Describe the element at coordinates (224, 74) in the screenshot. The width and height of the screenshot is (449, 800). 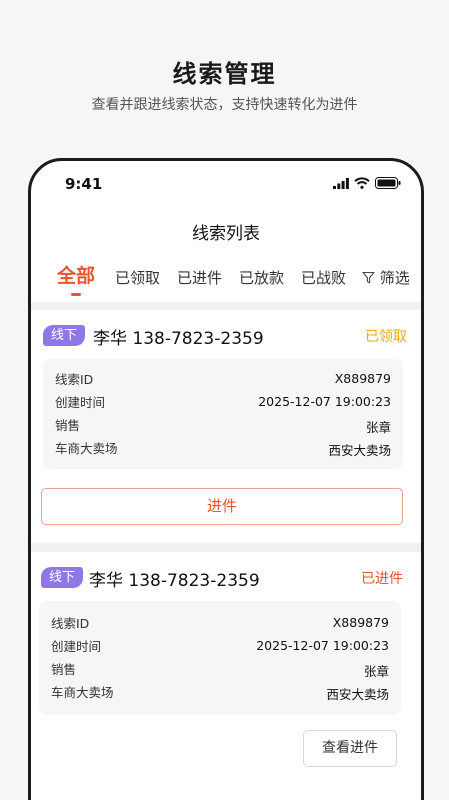
I see `hero-title: 线索管理` at that location.